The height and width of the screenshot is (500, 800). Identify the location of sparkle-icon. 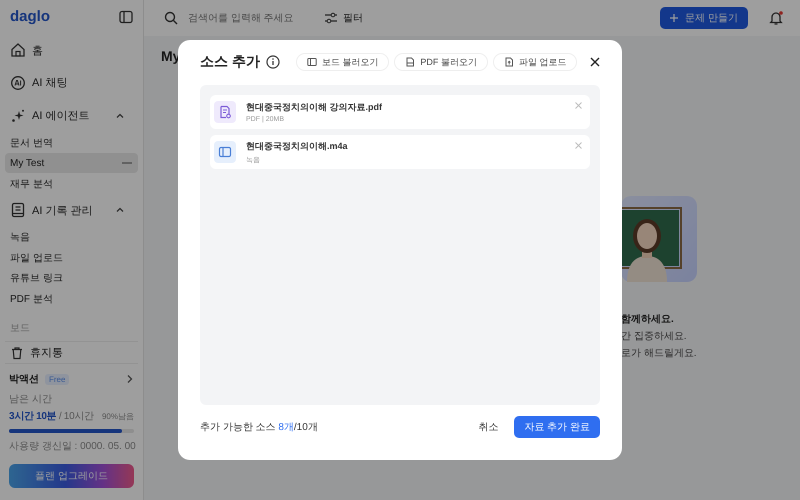
(18, 116).